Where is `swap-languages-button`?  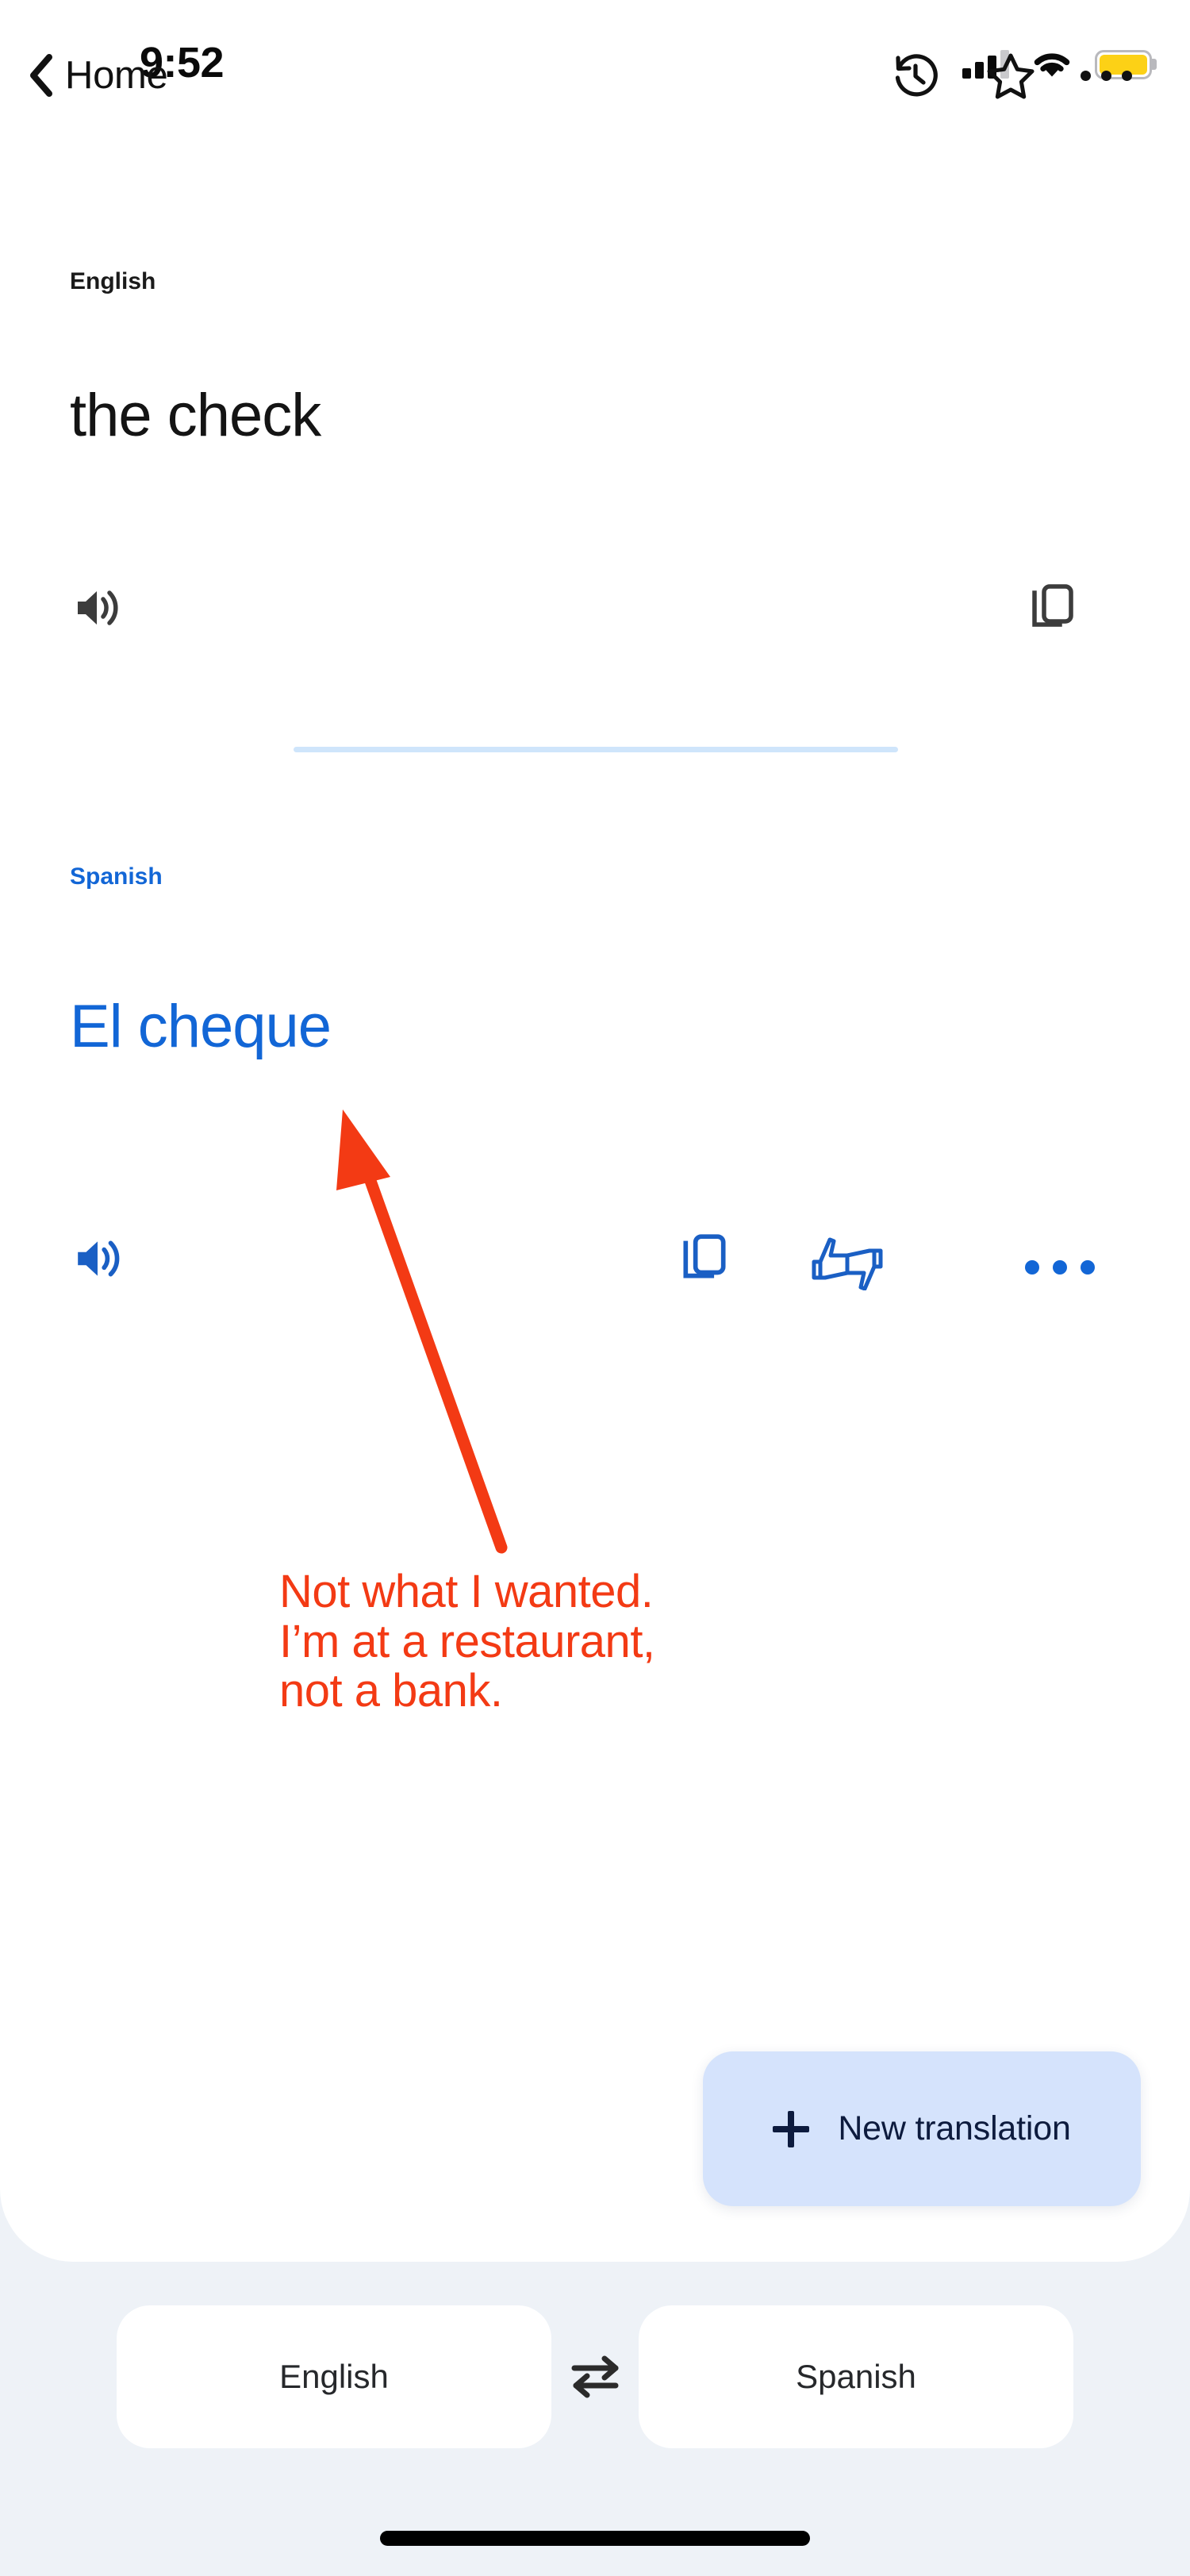 swap-languages-button is located at coordinates (595, 2376).